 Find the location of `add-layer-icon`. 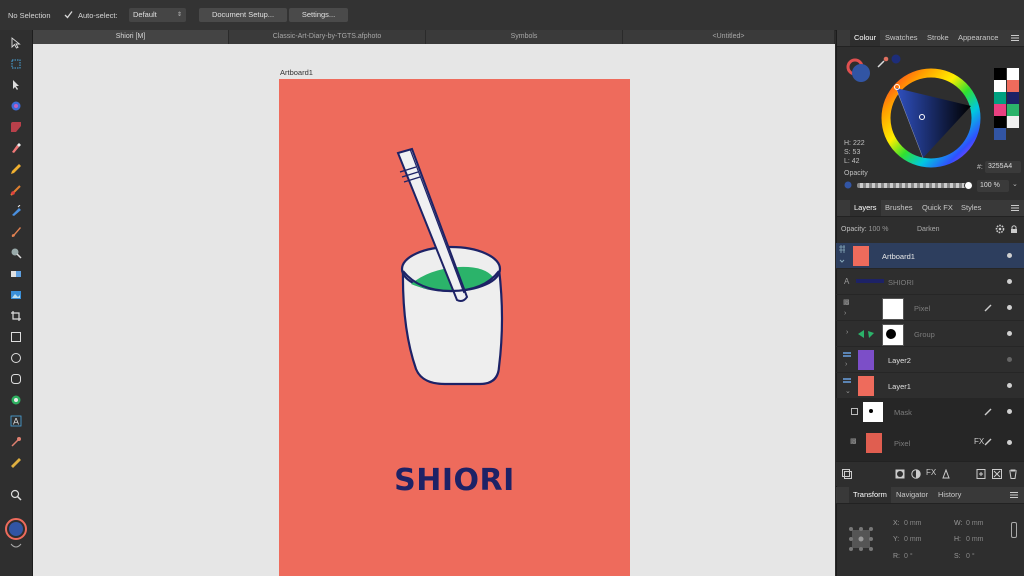

add-layer-icon is located at coordinates (981, 474).